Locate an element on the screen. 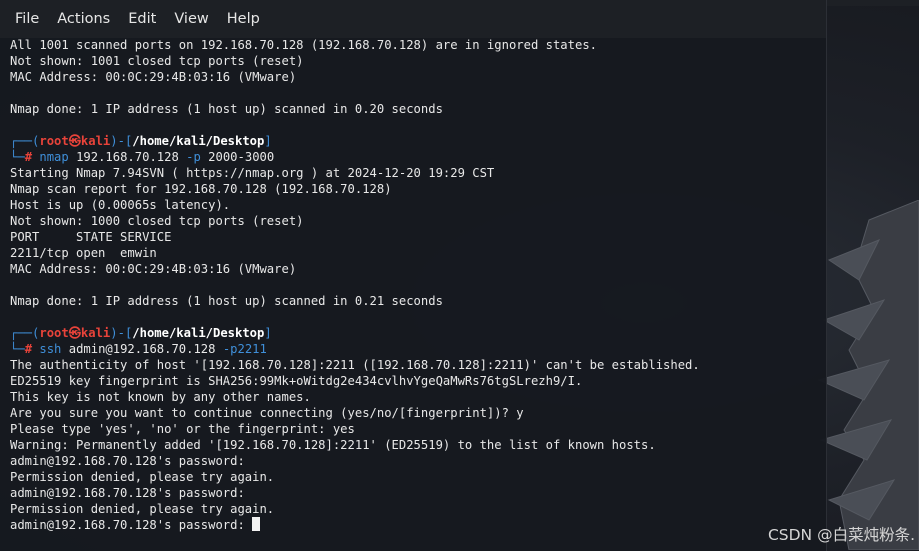 The width and height of the screenshot is (919, 551). command-line: └─# nmap 192.168.70.128 -p 2000-3000 is located at coordinates (418, 157).